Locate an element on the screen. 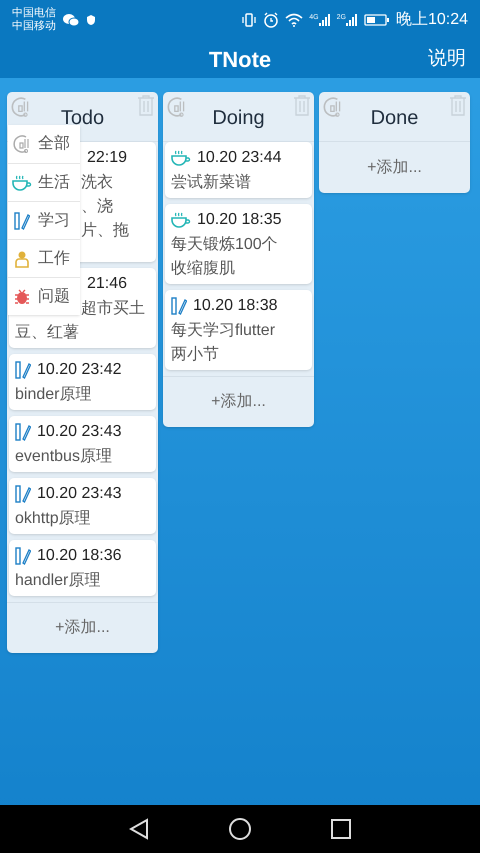 The image size is (480, 853). note-text: handler原理 is located at coordinates (57, 581).